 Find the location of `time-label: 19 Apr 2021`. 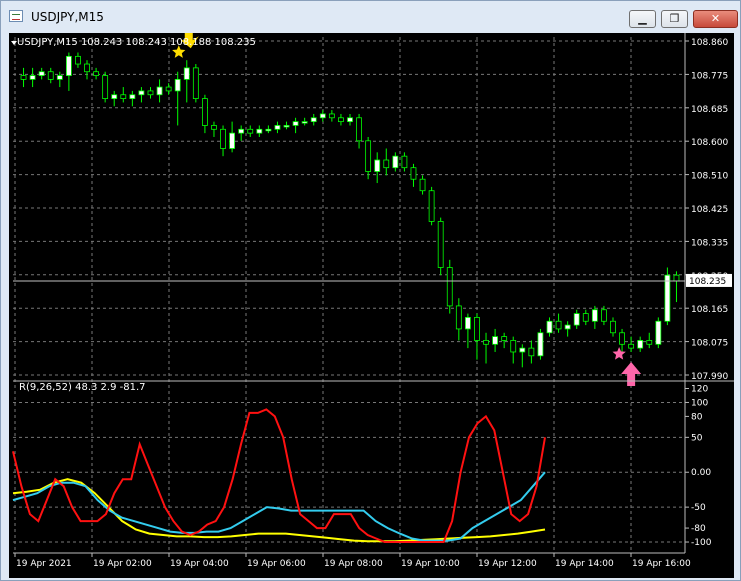

time-label: 19 Apr 2021 is located at coordinates (44, 564).